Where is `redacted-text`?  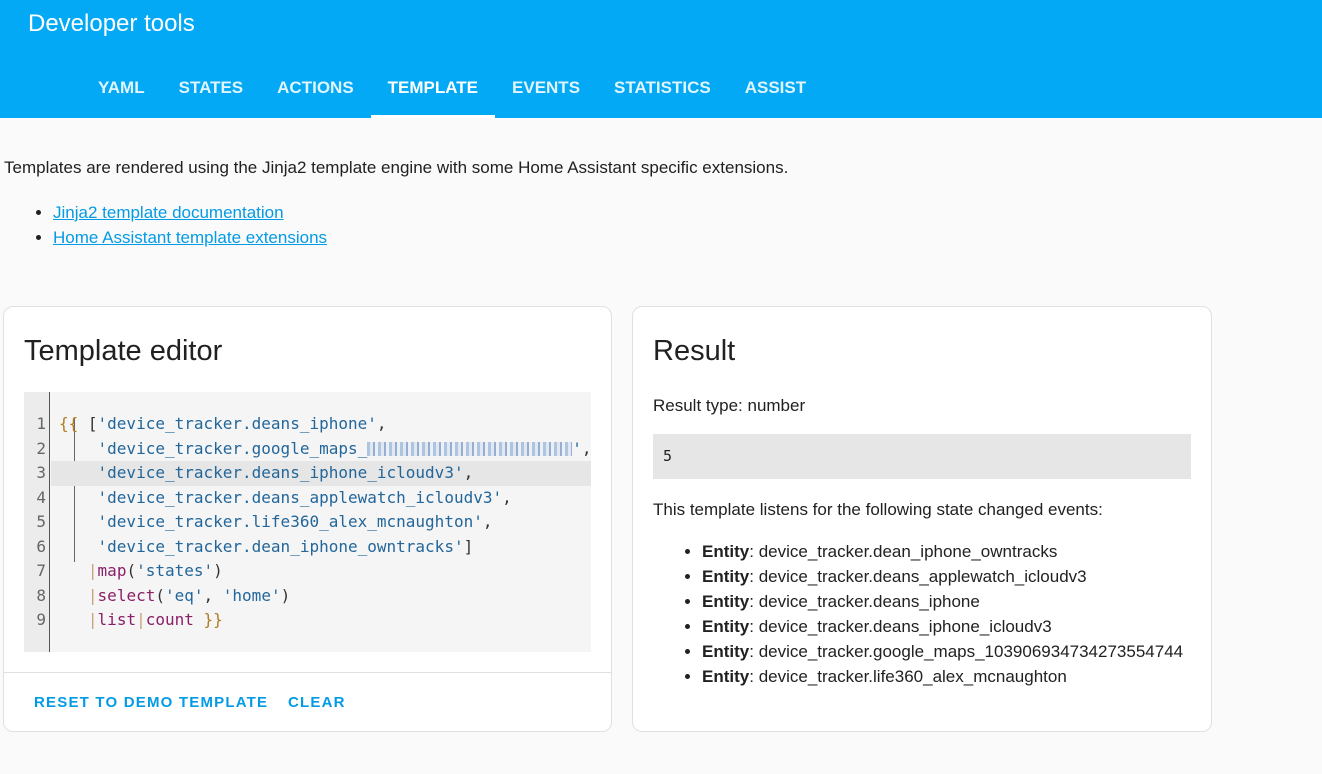
redacted-text is located at coordinates (470, 449).